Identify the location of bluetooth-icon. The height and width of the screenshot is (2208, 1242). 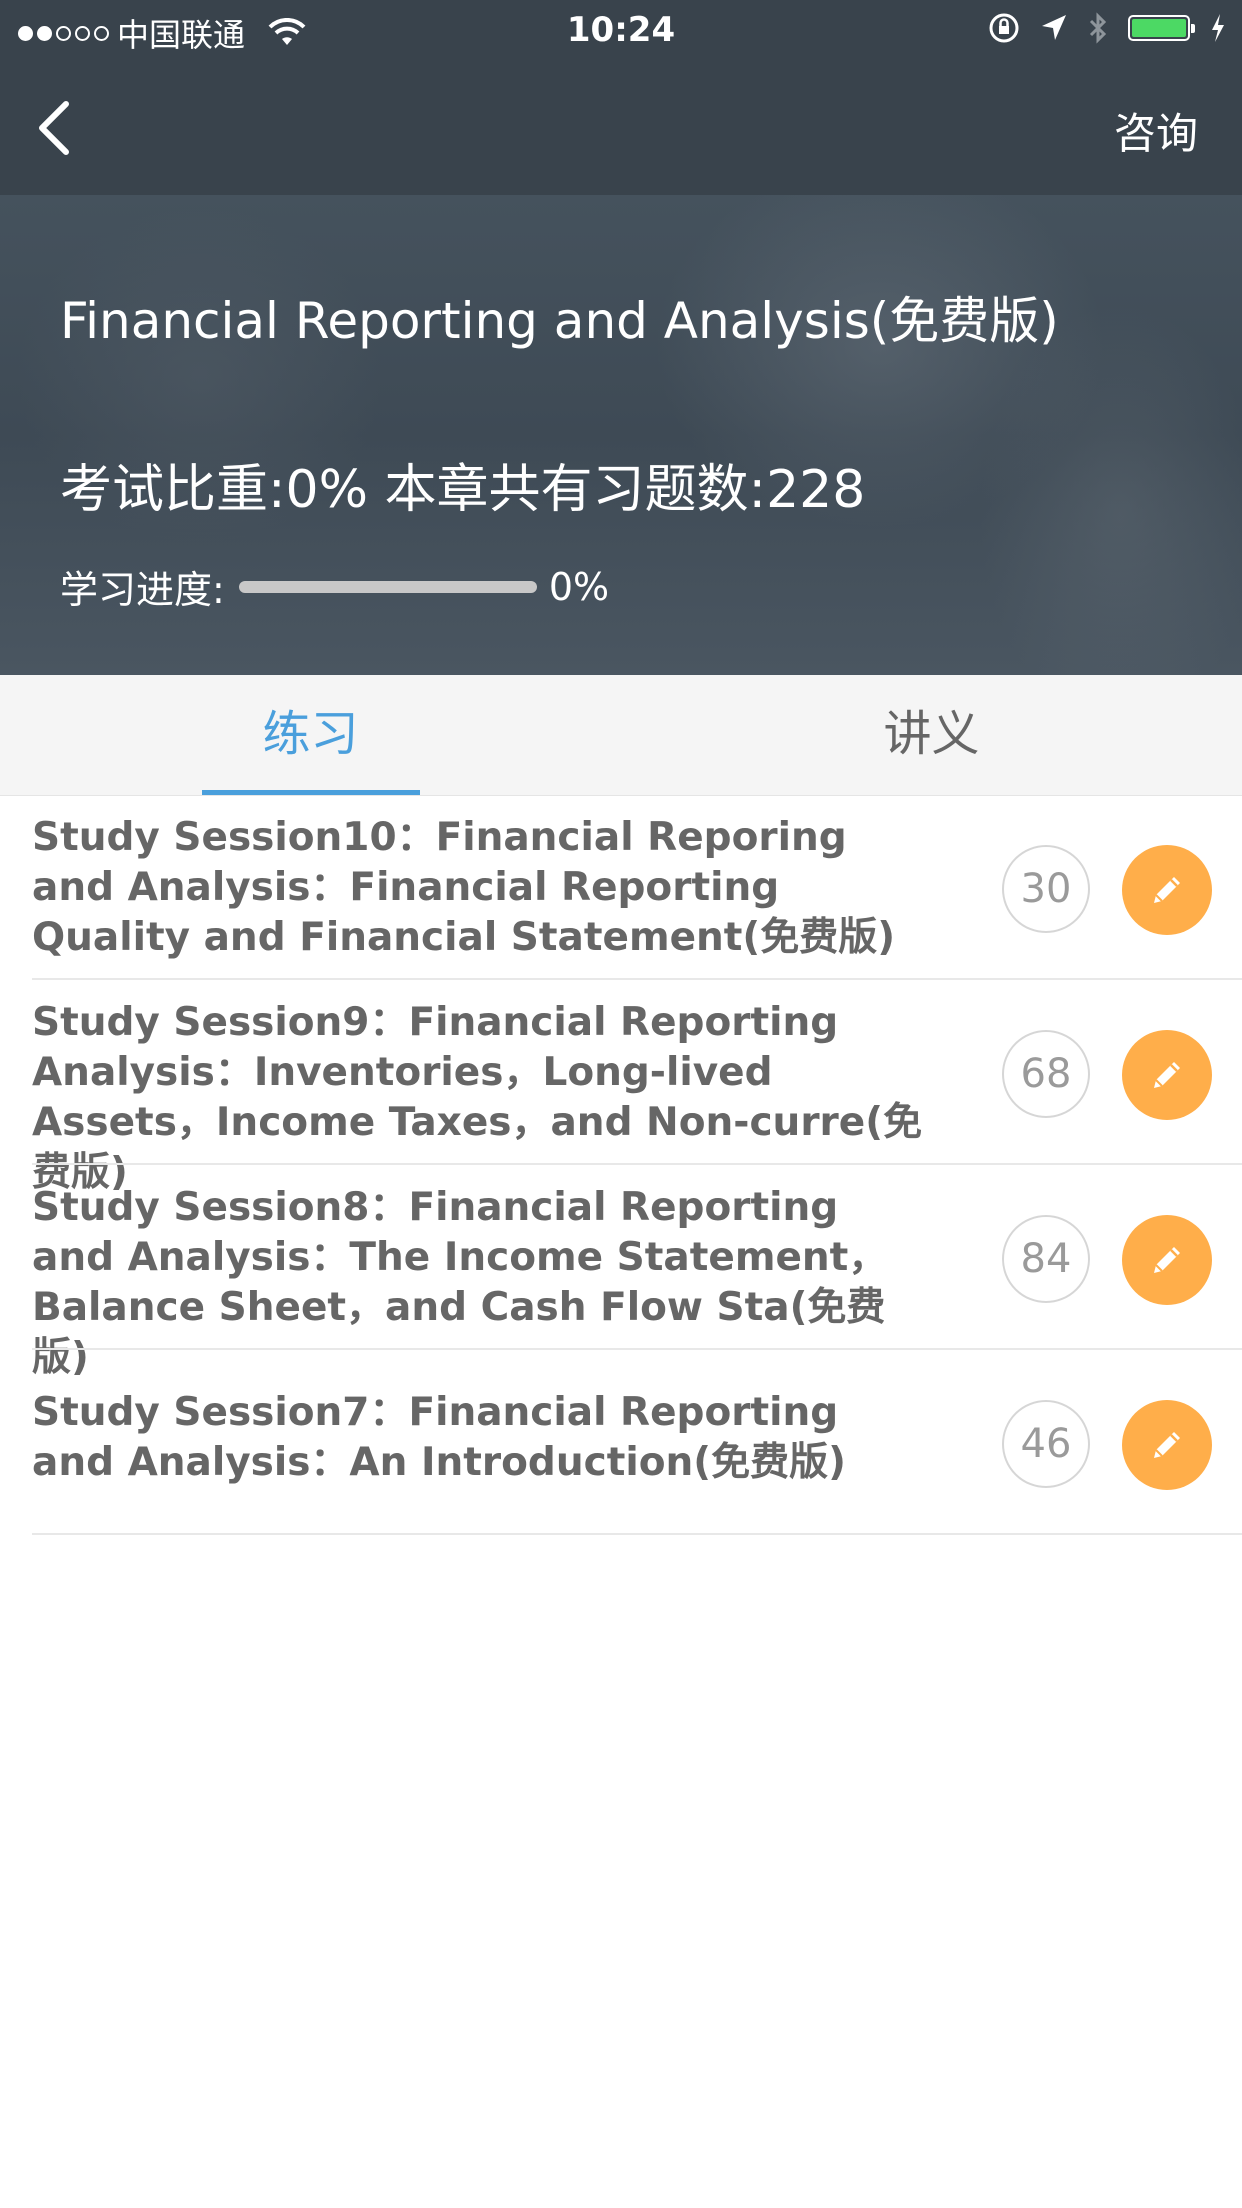
(1098, 28).